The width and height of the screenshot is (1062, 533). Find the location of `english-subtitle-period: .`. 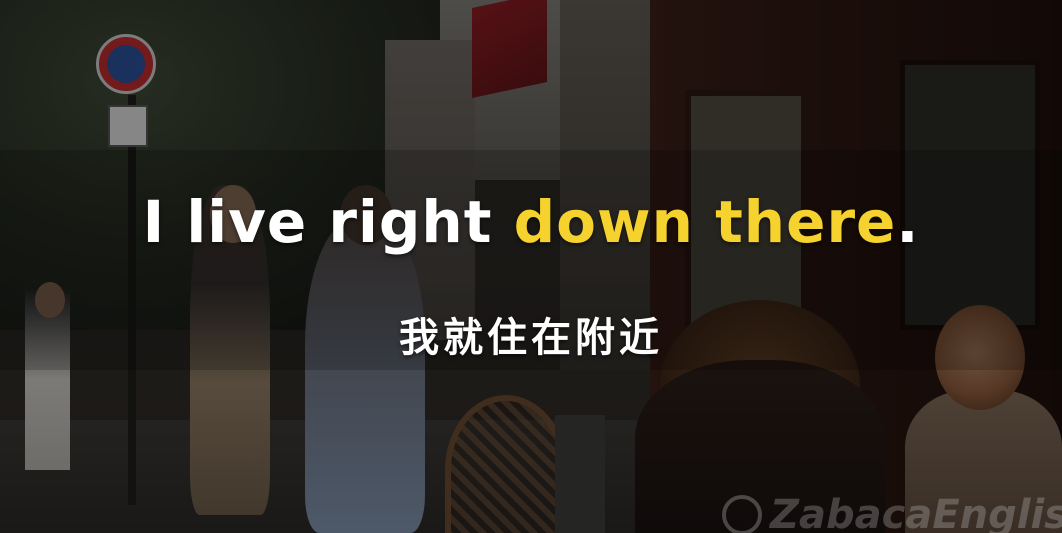

english-subtitle-period: . is located at coordinates (908, 222).